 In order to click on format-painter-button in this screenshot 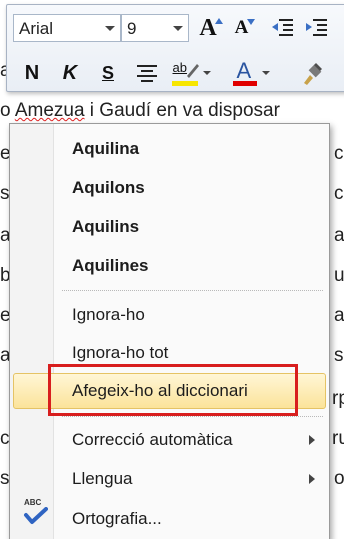, I will do `click(312, 73)`.